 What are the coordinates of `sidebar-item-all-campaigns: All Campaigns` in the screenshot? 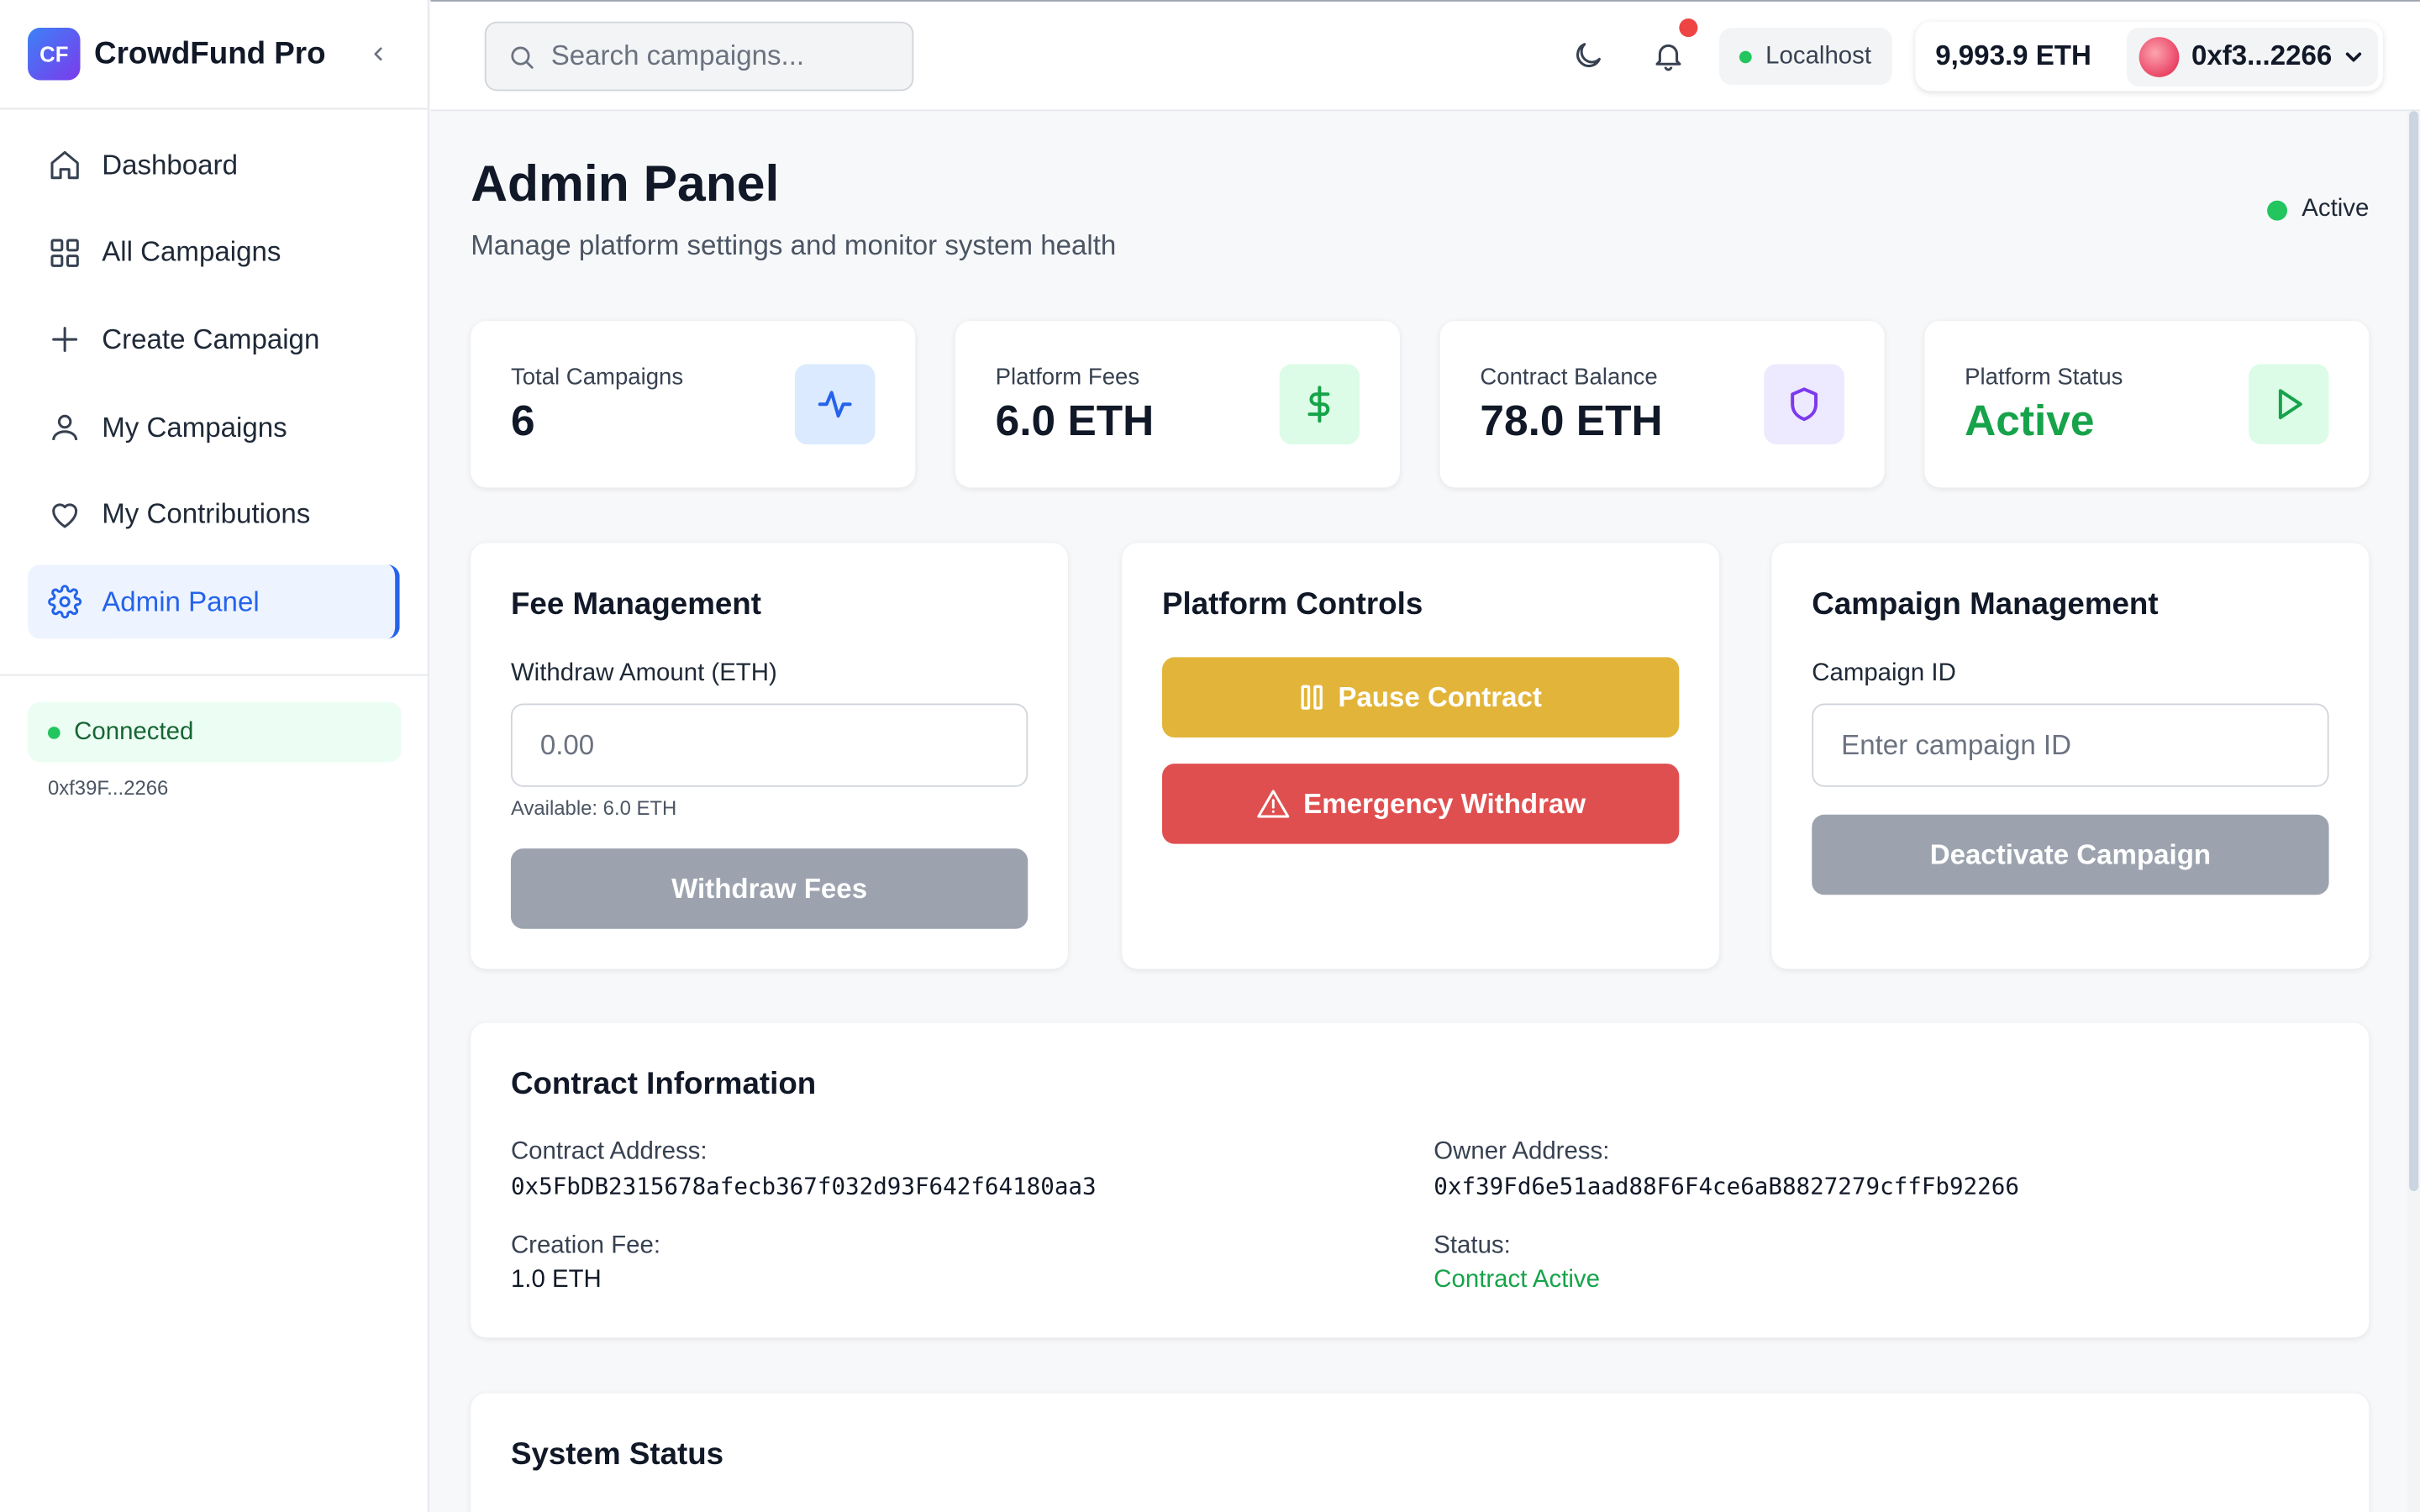 It's located at (214, 253).